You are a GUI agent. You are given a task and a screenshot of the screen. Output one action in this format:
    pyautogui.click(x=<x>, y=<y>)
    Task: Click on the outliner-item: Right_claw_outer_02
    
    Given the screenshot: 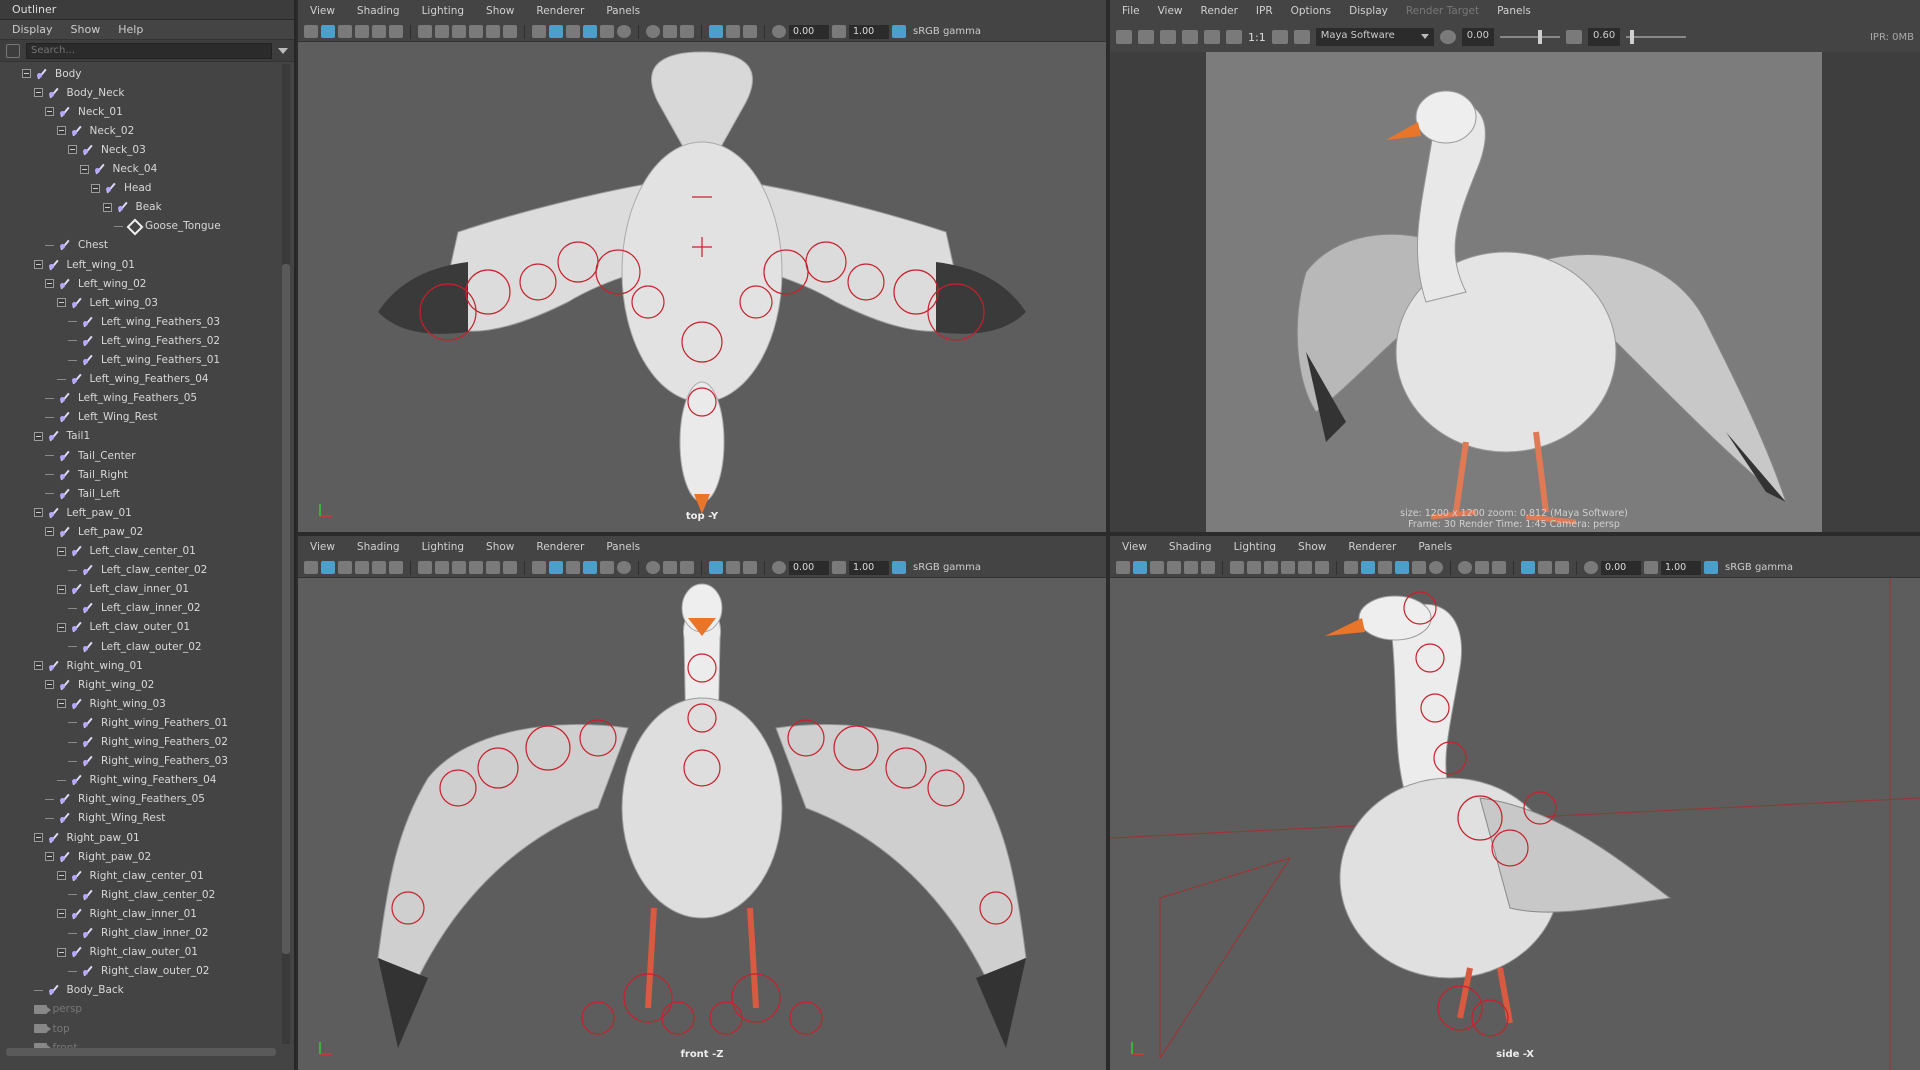 What is the action you would take?
    pyautogui.click(x=138, y=971)
    